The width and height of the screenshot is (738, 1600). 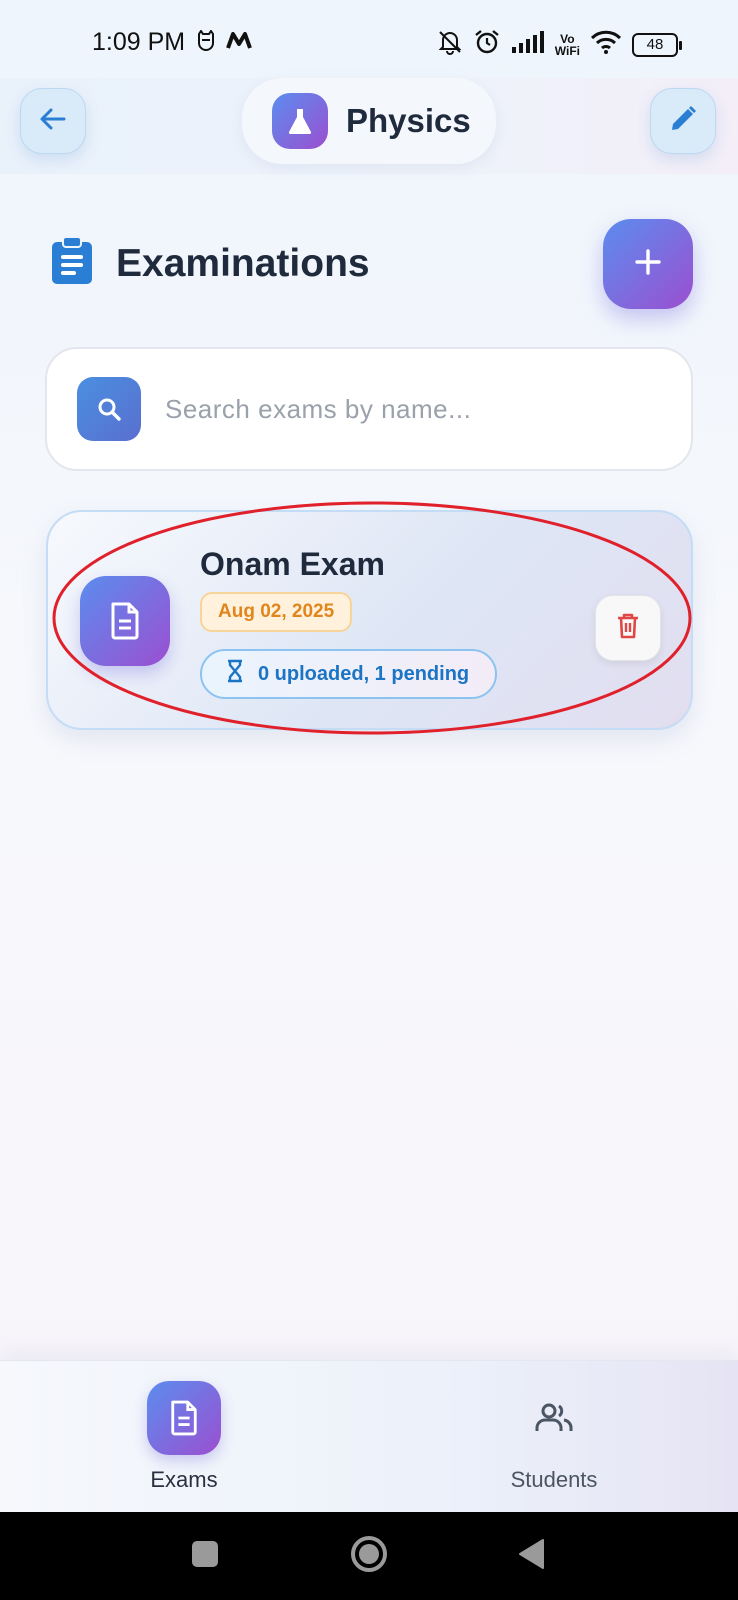 I want to click on edit-button, so click(x=683, y=121).